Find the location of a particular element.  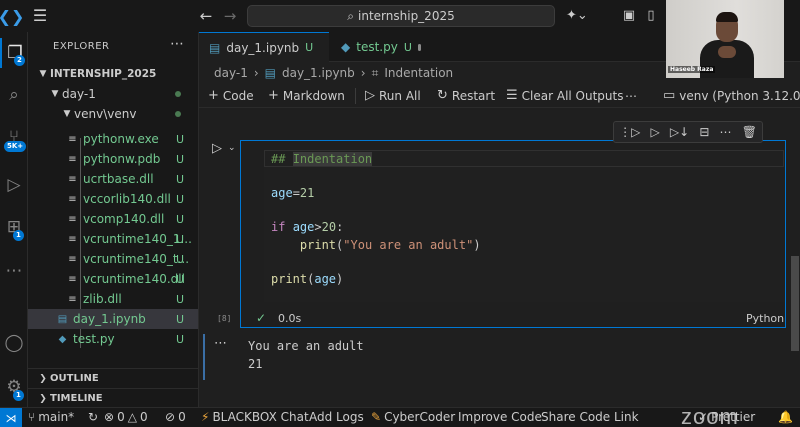

breadcrumb-section: Indentation is located at coordinates (418, 73).